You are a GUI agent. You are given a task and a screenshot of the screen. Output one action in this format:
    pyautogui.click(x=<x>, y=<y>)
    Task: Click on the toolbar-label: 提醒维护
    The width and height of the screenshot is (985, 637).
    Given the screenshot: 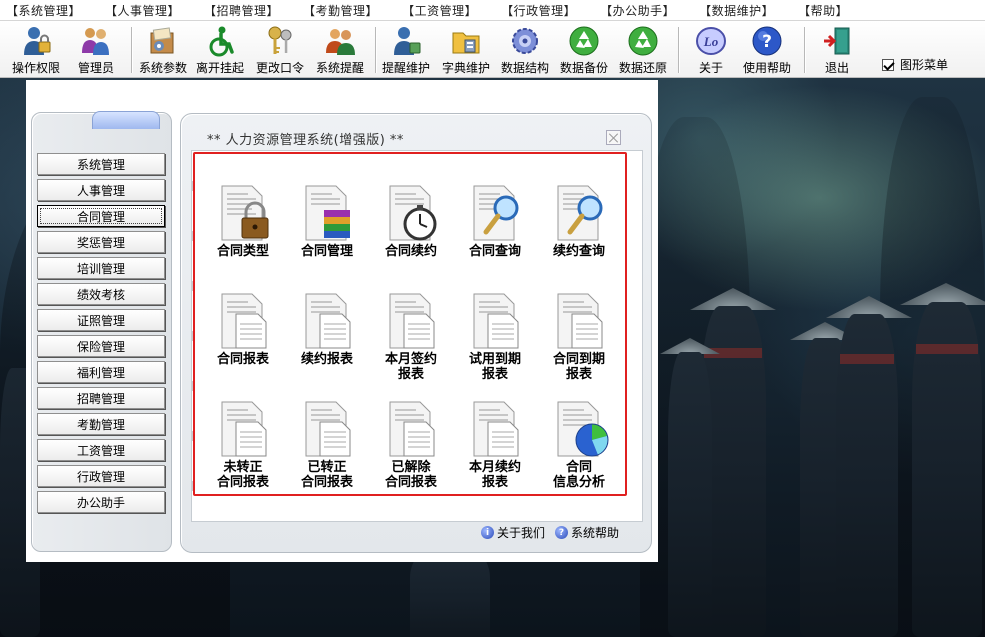 What is the action you would take?
    pyautogui.click(x=406, y=68)
    